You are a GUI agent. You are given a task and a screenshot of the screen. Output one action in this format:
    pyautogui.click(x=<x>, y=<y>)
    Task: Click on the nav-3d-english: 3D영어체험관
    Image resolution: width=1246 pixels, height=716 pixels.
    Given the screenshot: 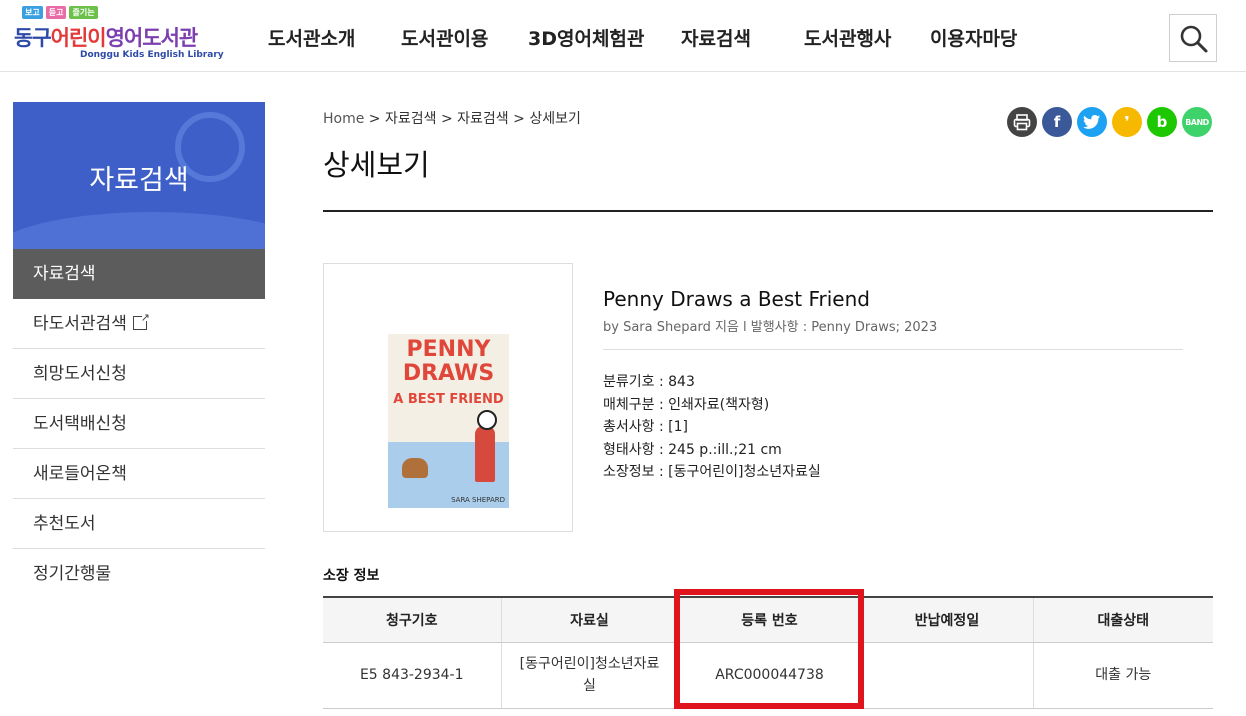 What is the action you would take?
    pyautogui.click(x=586, y=37)
    